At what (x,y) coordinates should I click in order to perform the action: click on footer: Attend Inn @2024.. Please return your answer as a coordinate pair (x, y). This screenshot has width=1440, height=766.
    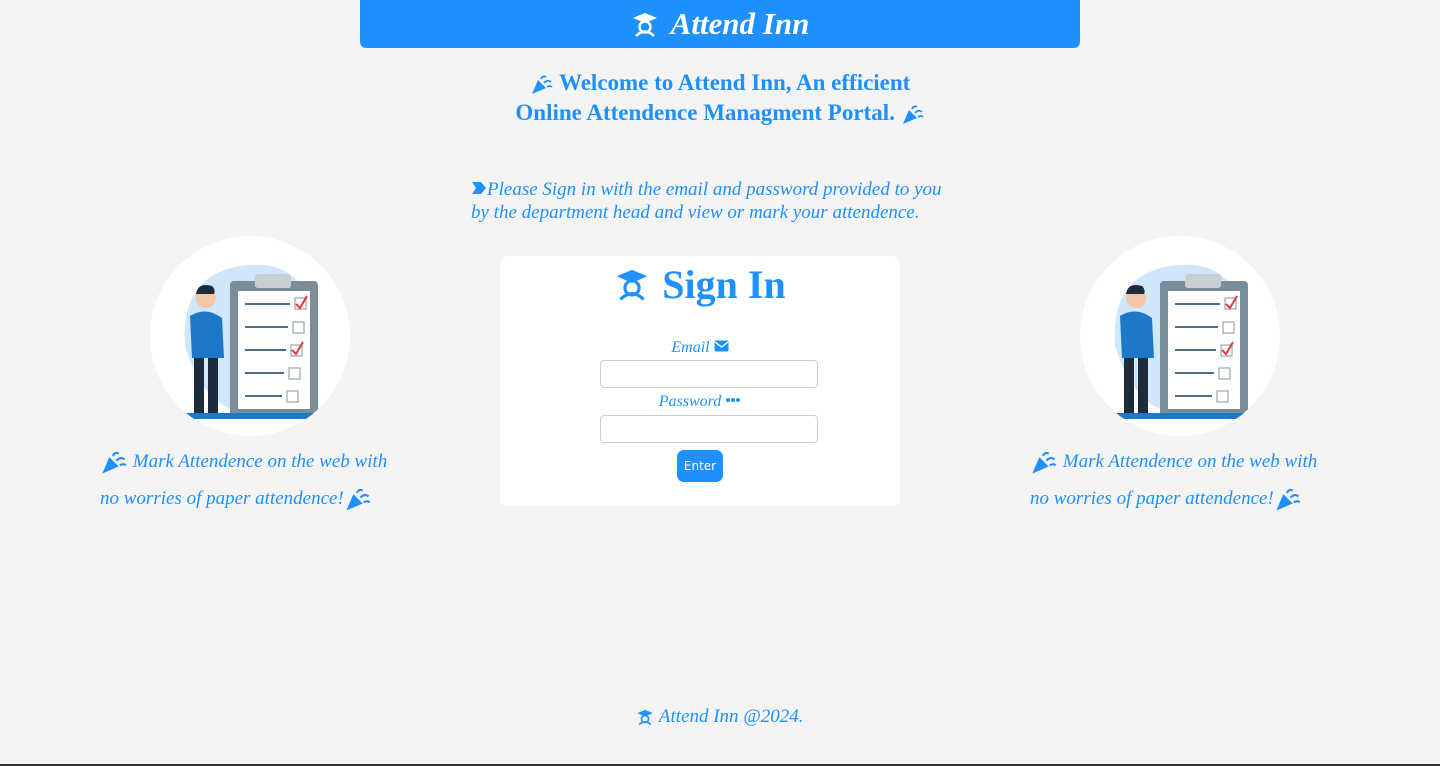
    Looking at the image, I should click on (720, 717).